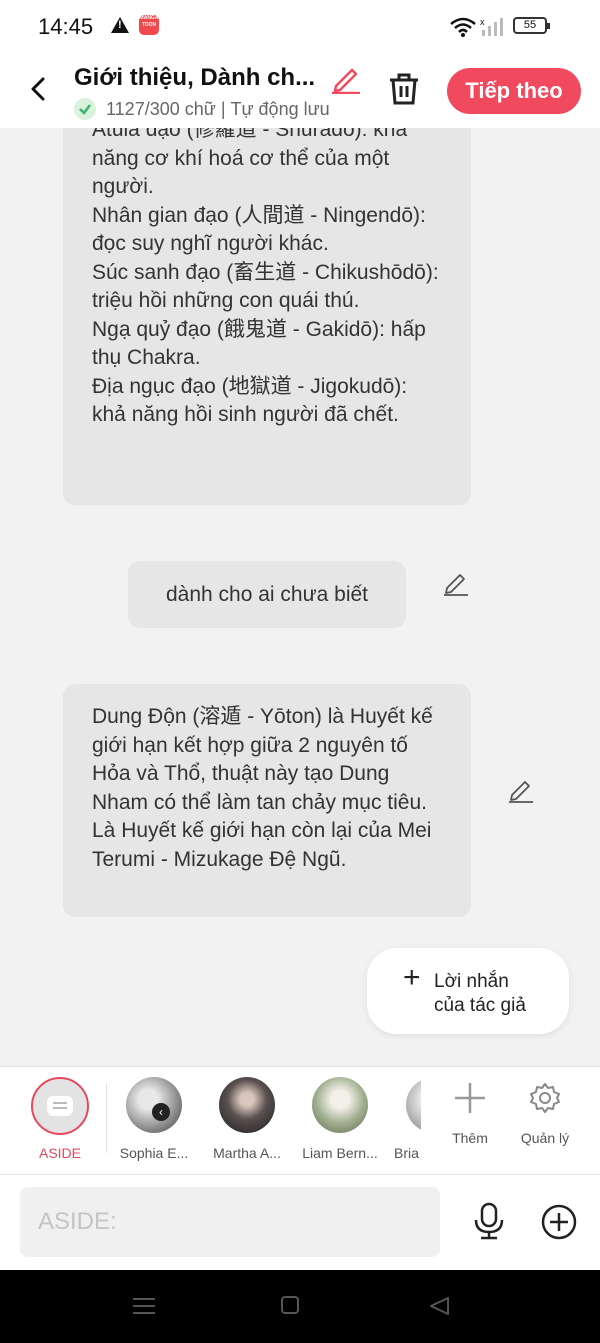 Image resolution: width=600 pixels, height=1343 pixels. Describe the element at coordinates (531, 25) in the screenshot. I see `battery-icon: 55` at that location.